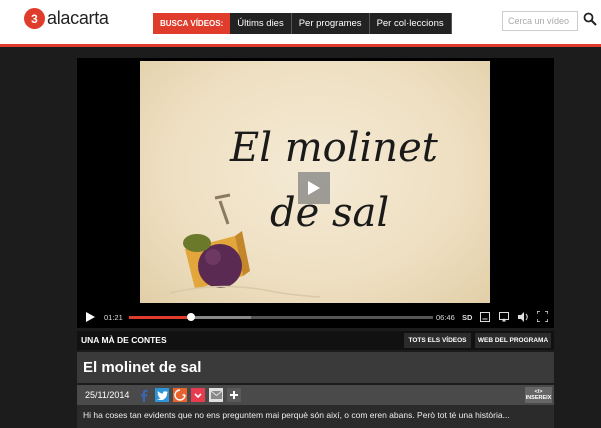  What do you see at coordinates (300, 45) in the screenshot?
I see `header-accent-line` at bounding box center [300, 45].